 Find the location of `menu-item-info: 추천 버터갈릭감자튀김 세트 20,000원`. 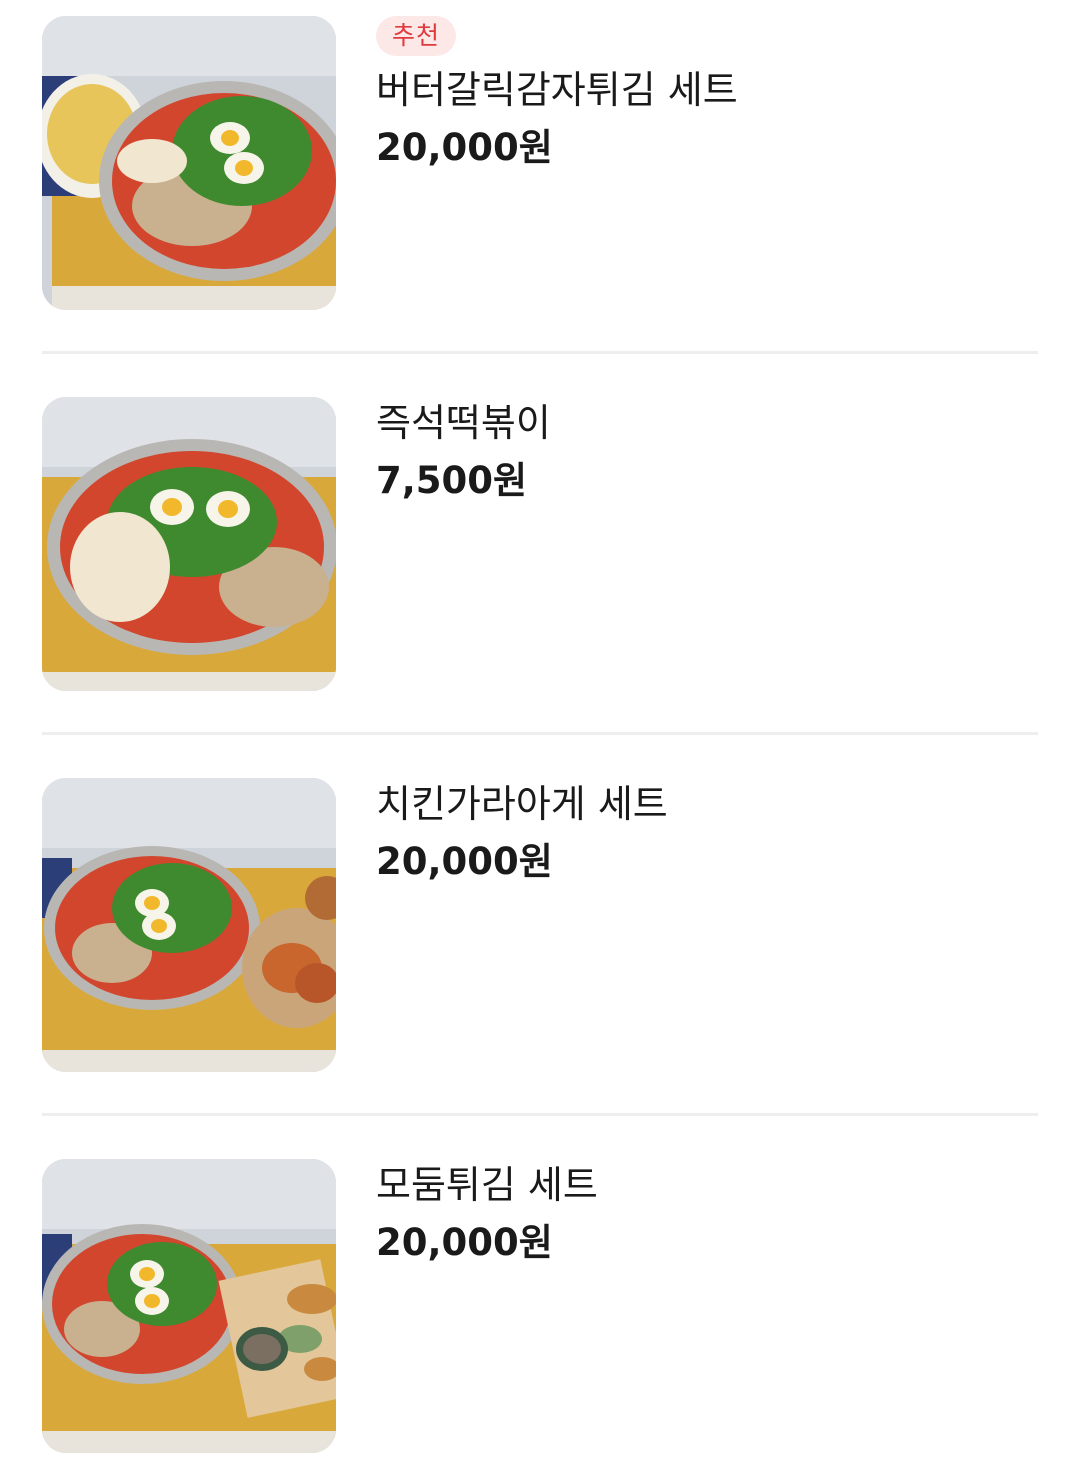

menu-item-info: 추천 버터갈릭감자튀김 세트 20,000원 is located at coordinates (701, 94).